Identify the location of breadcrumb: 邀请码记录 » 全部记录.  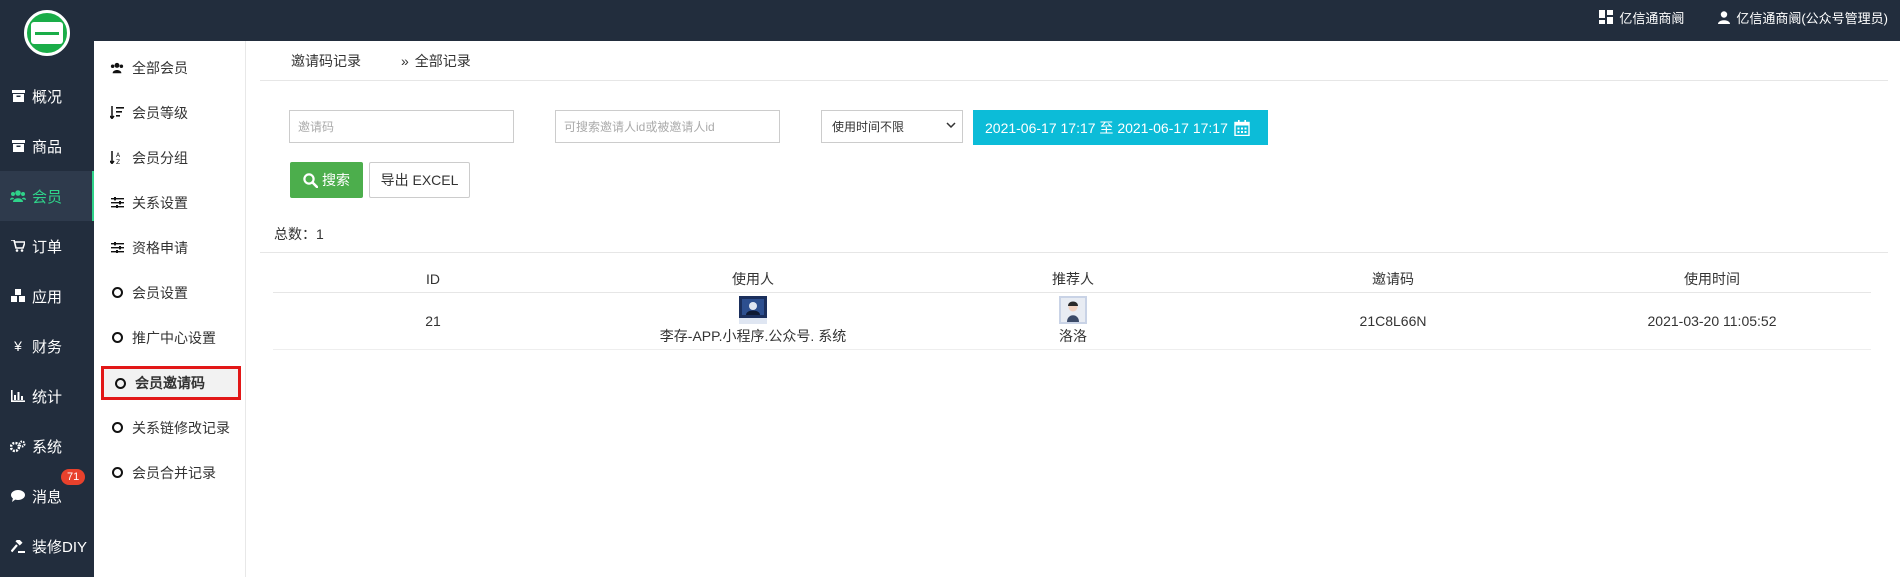
(1074, 61).